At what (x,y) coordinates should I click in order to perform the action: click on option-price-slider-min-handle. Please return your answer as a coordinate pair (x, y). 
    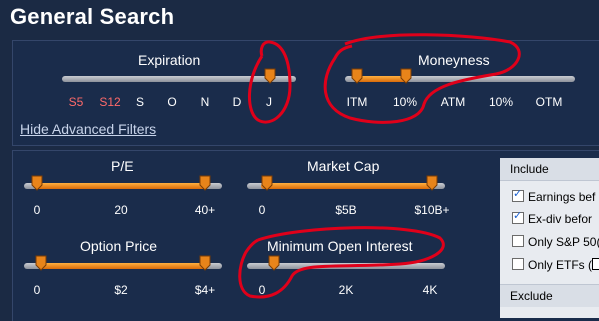
    Looking at the image, I should click on (41, 263).